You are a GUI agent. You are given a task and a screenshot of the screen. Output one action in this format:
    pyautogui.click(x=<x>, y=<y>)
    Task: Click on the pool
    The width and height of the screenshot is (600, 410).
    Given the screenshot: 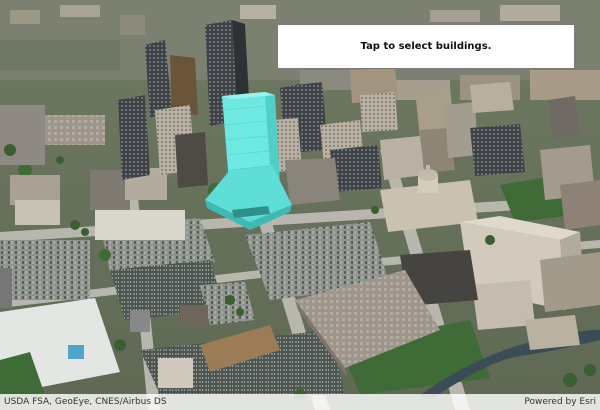 What is the action you would take?
    pyautogui.click(x=76, y=352)
    